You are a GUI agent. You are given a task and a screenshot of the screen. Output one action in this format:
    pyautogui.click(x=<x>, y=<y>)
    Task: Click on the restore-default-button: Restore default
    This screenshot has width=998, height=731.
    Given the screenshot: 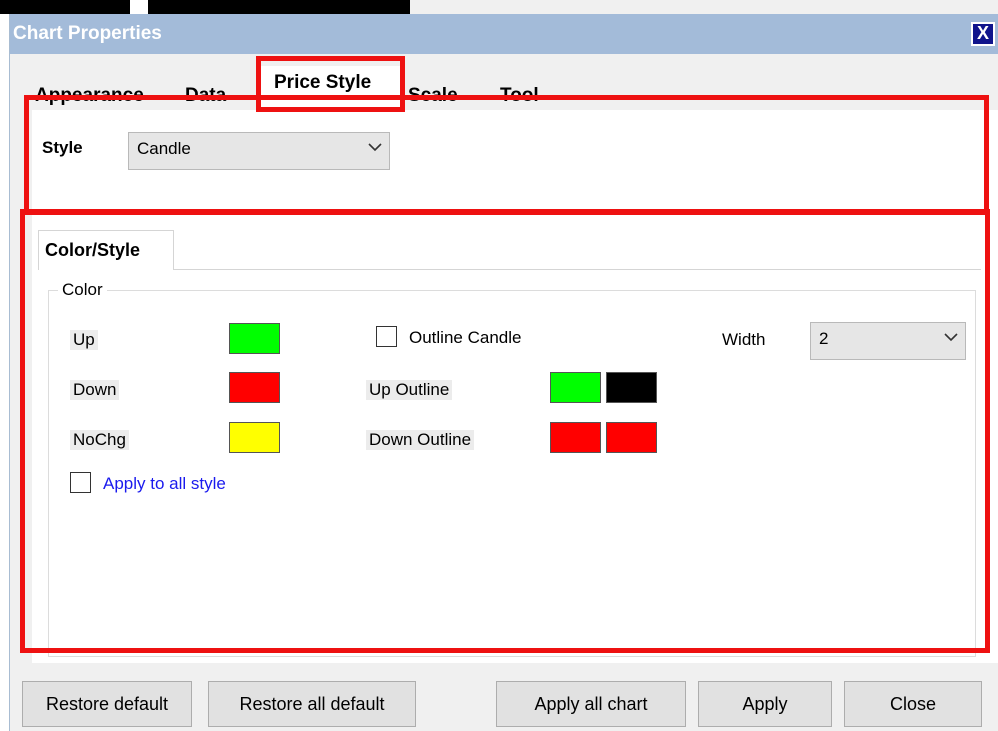 What is the action you would take?
    pyautogui.click(x=107, y=704)
    